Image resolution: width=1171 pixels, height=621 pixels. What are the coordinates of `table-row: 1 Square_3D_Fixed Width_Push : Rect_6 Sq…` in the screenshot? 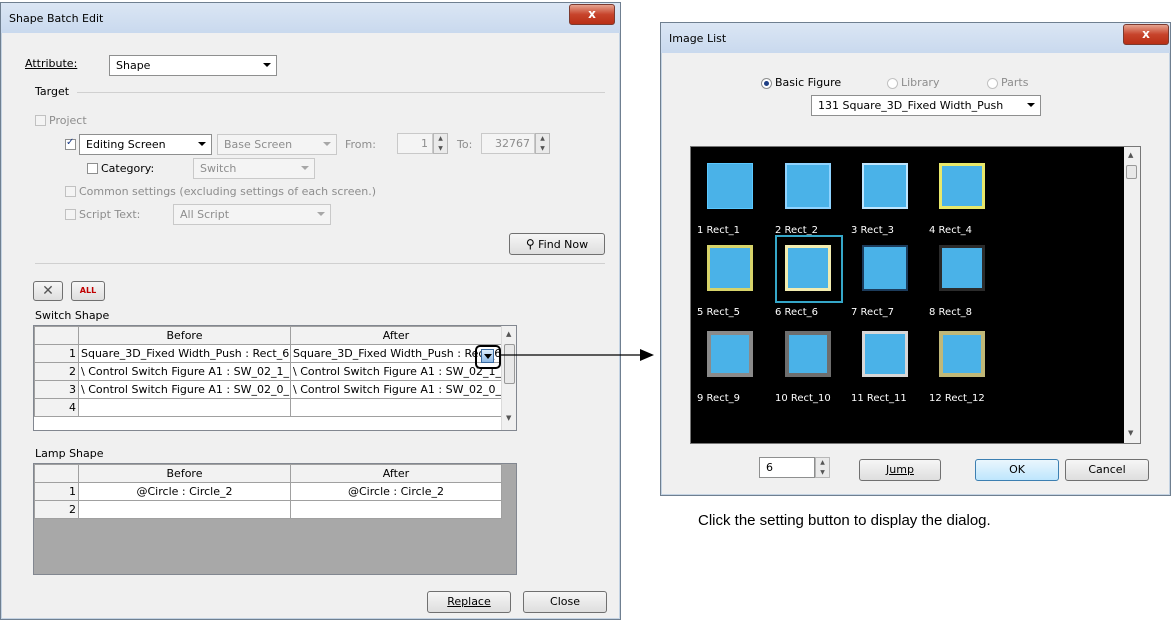 It's located at (268, 353).